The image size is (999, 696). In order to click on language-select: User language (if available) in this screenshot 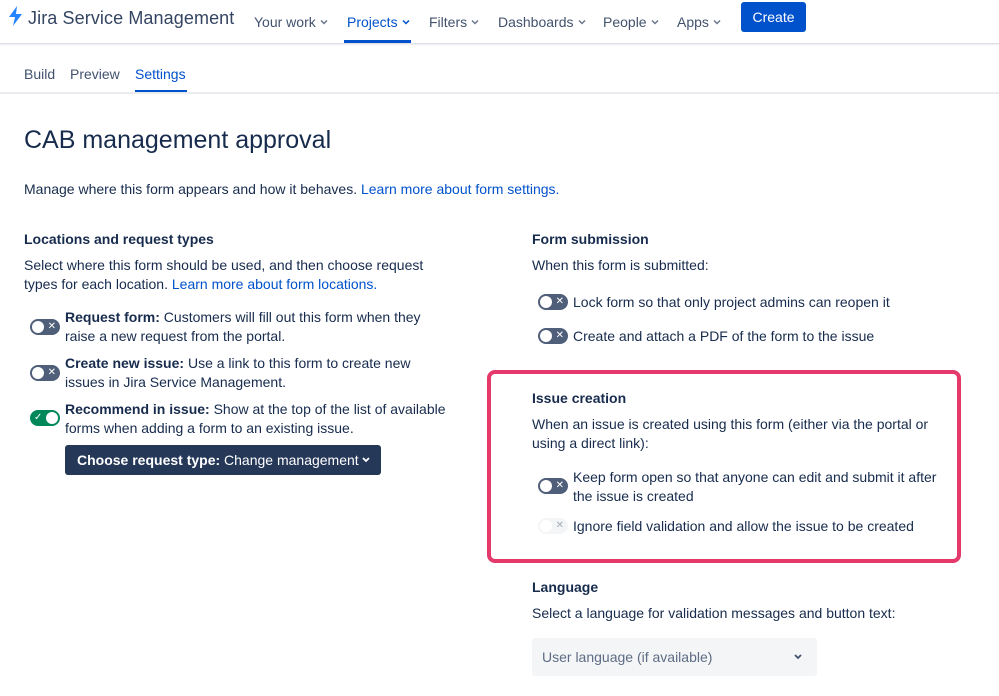, I will do `click(674, 657)`.